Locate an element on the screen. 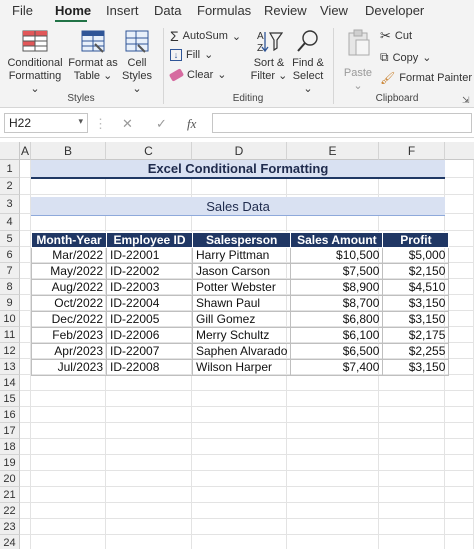 The width and height of the screenshot is (474, 549). salesperson-cell: Gill Gomez is located at coordinates (241, 319).